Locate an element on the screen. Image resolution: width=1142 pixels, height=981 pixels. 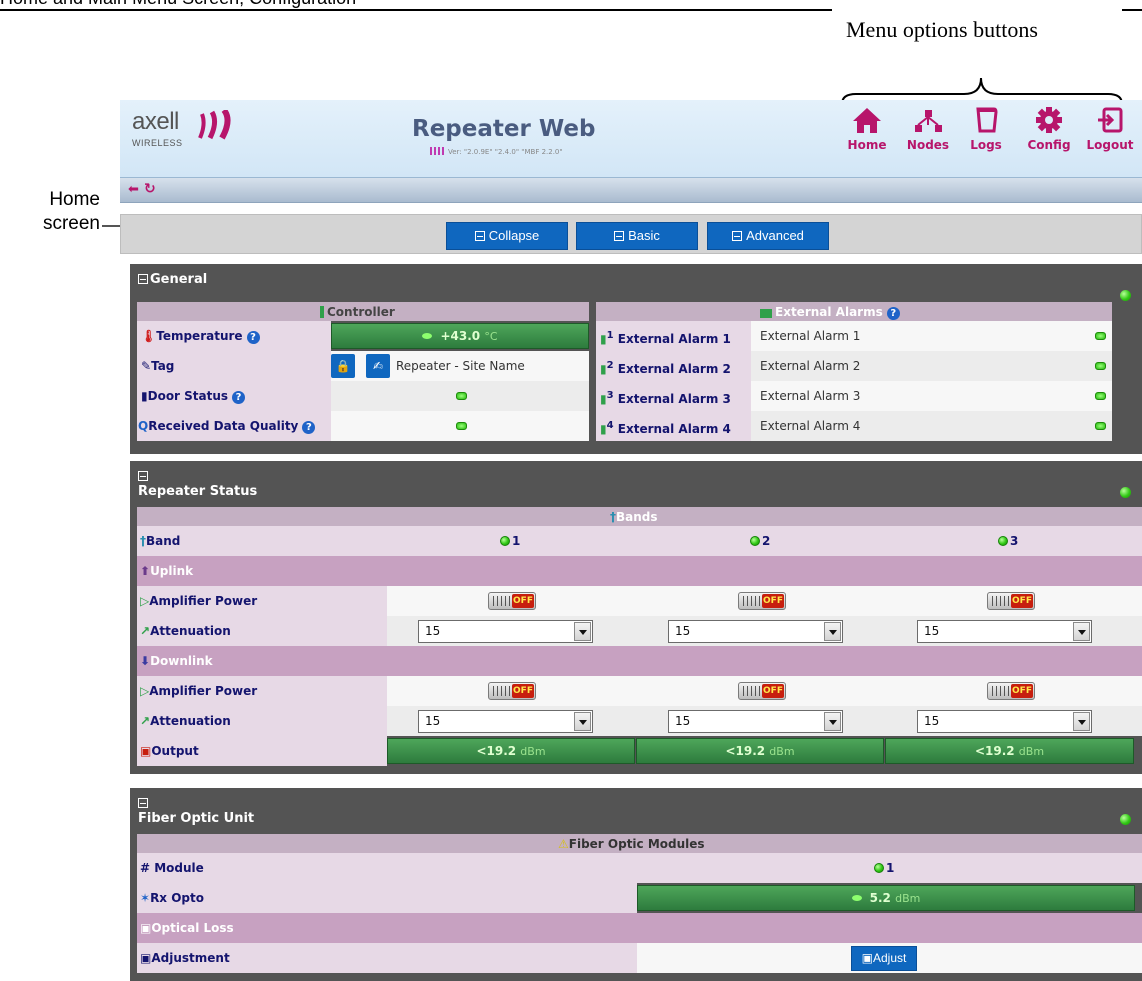
edit-tag-button: ✍ is located at coordinates (378, 366).